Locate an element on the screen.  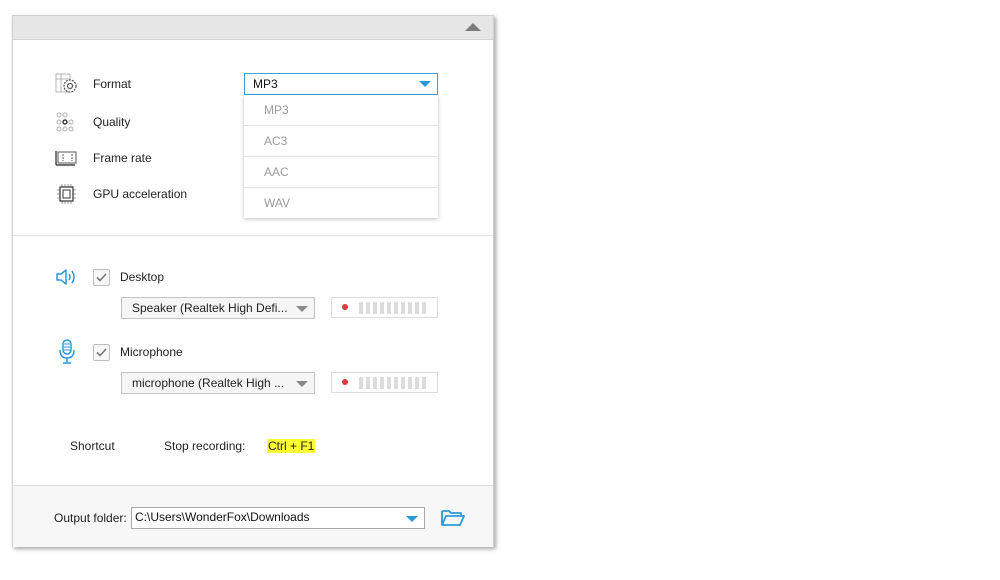
microphone-icon is located at coordinates (67, 352).